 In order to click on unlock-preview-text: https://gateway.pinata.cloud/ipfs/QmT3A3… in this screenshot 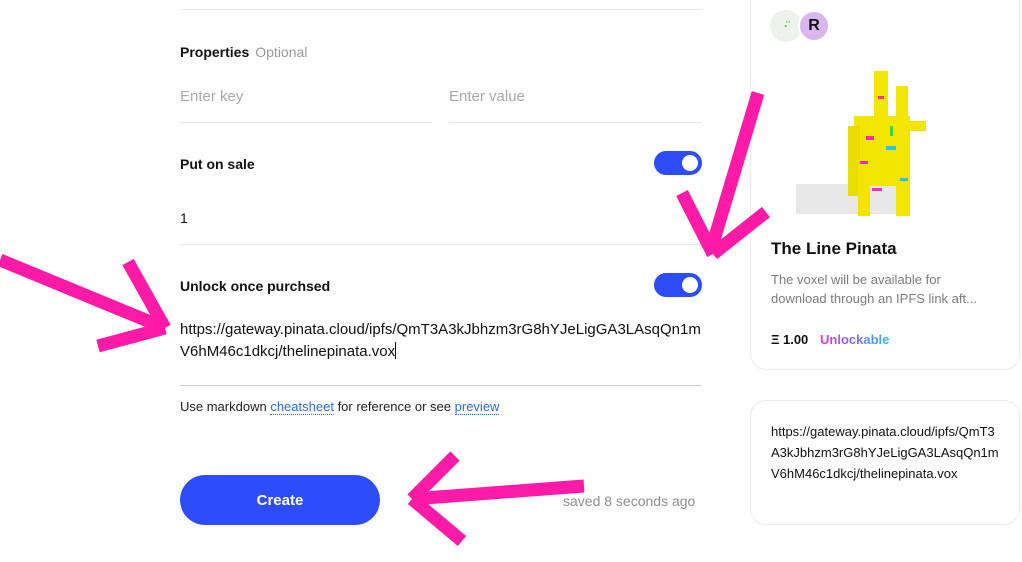, I will do `click(885, 452)`.